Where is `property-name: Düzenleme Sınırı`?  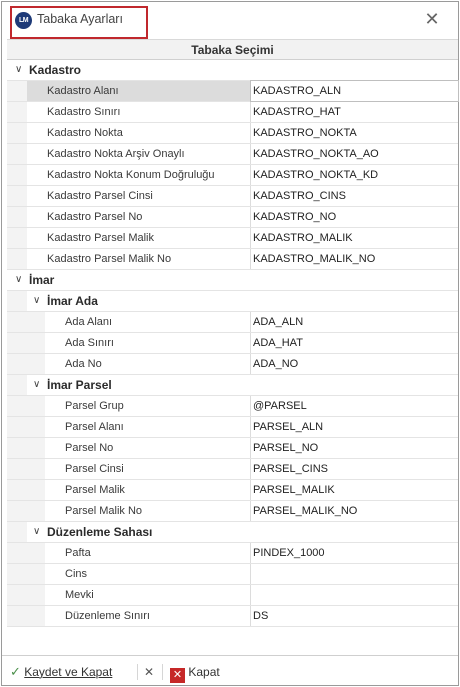 property-name: Düzenleme Sınırı is located at coordinates (148, 616).